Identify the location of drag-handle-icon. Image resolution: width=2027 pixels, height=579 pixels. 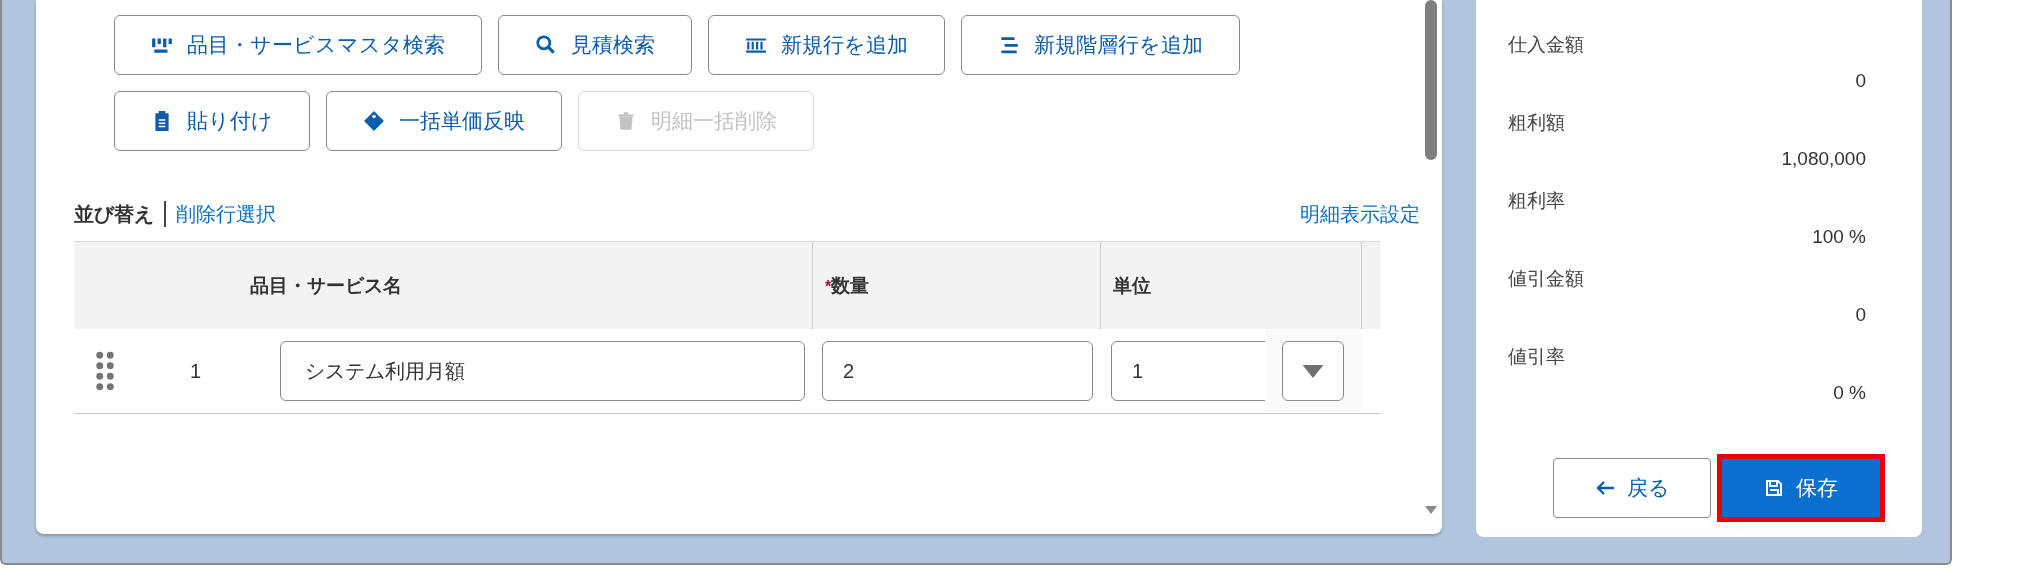
(105, 371).